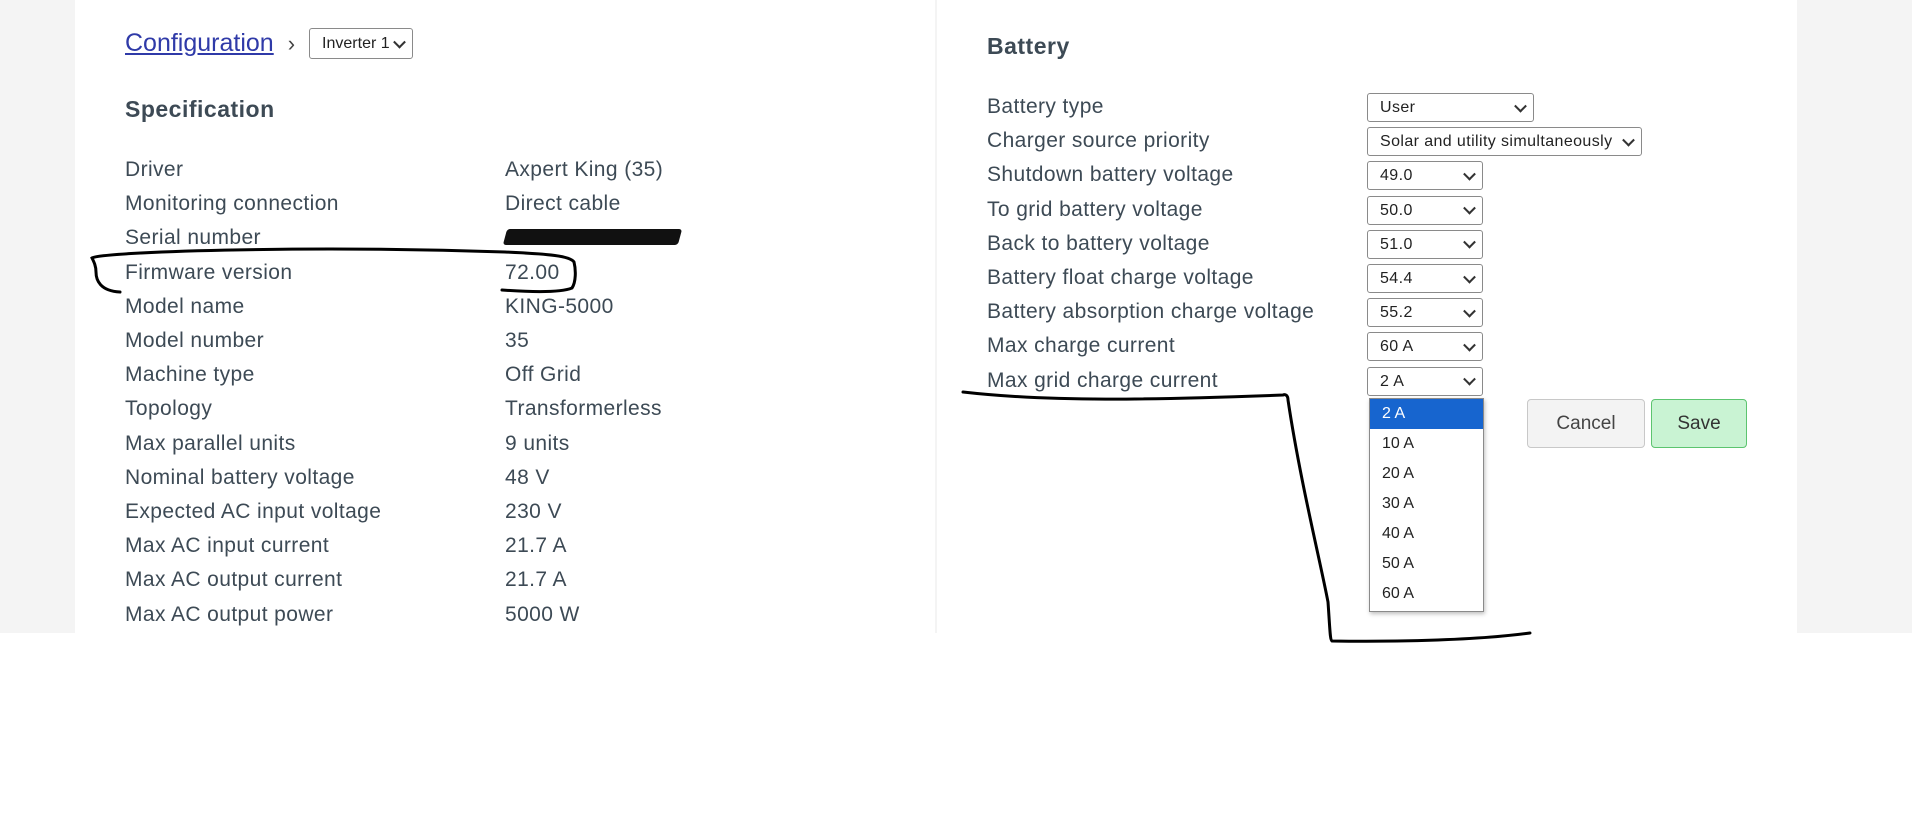 The height and width of the screenshot is (821, 1912). I want to click on battery-setting-value: 51.0, so click(1396, 244).